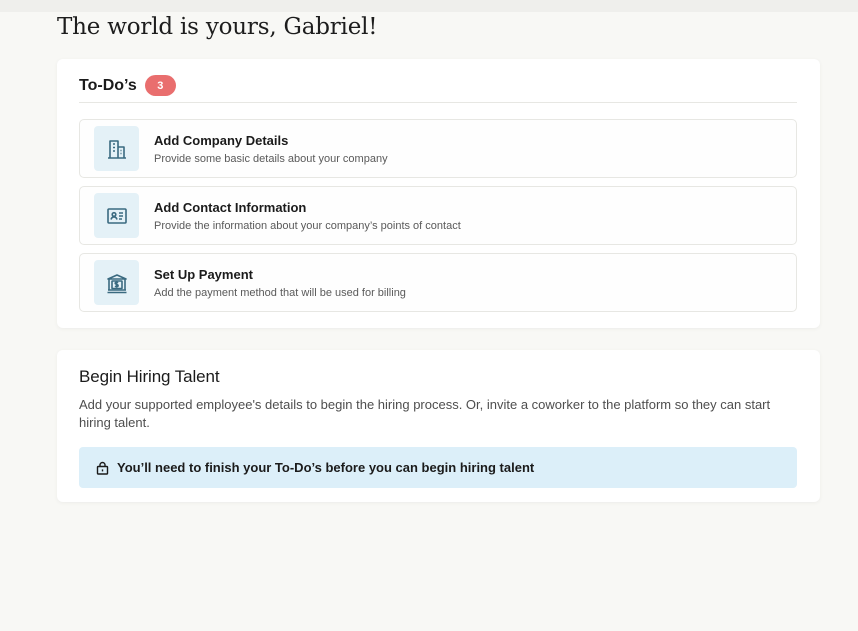  I want to click on building-icon, so click(116, 148).